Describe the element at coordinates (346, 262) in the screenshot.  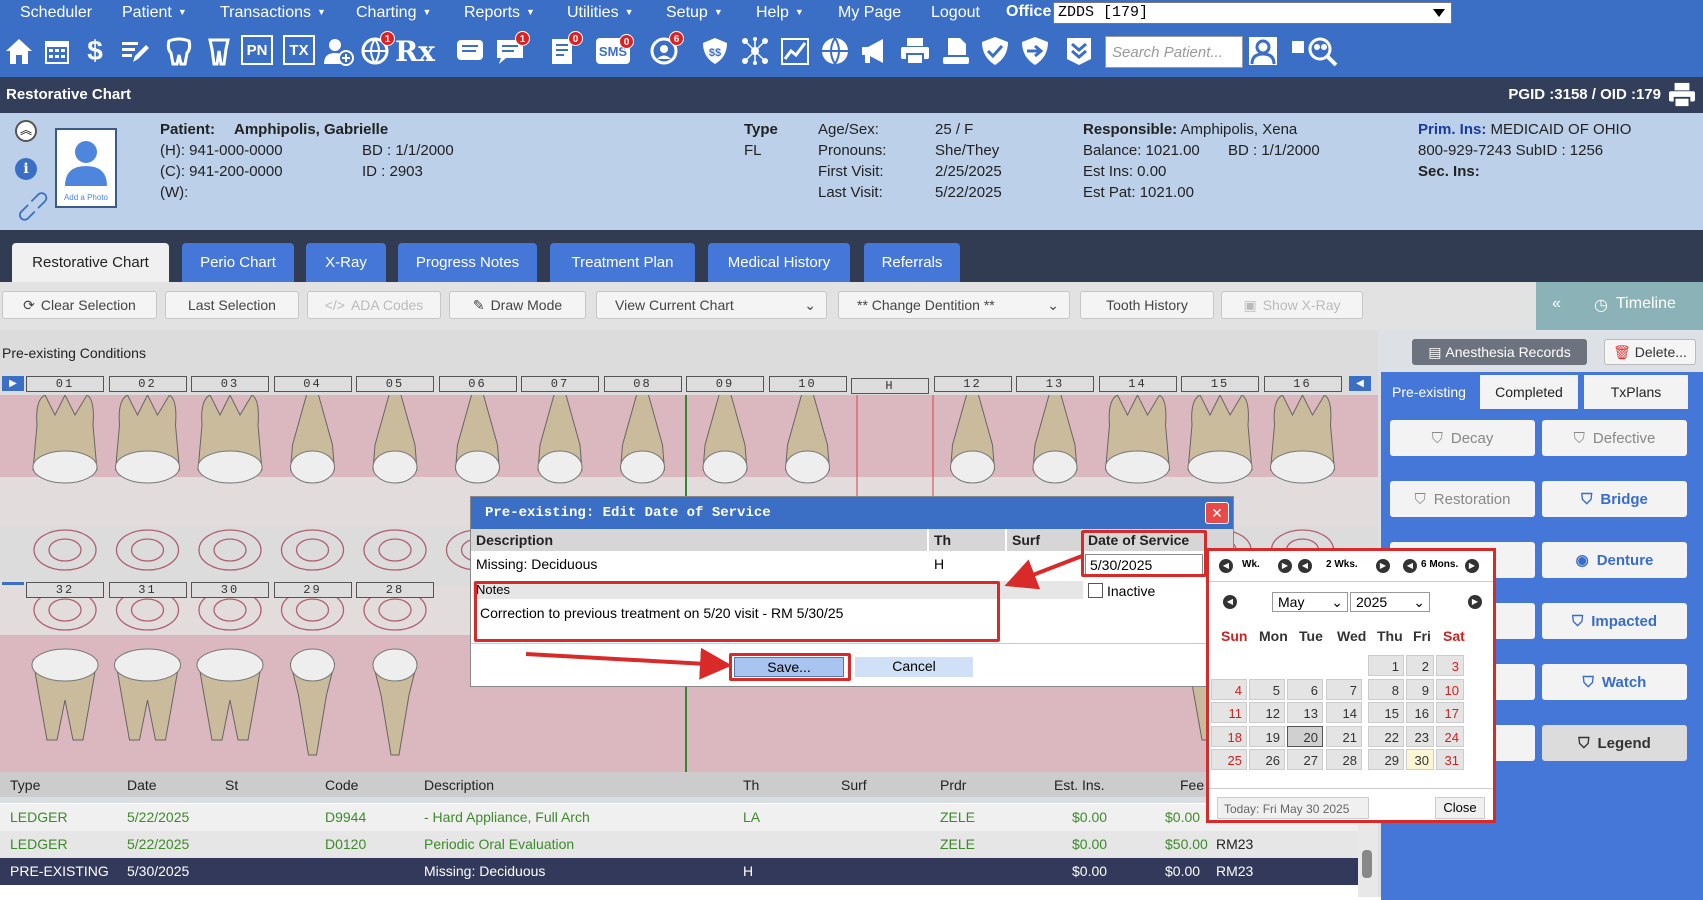
I see `tab-x-ray: X-Ray` at that location.